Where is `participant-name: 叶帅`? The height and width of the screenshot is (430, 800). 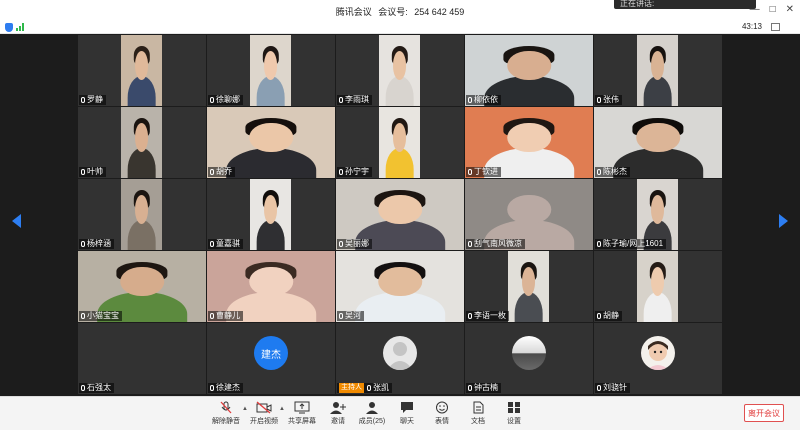 participant-name: 叶帅 is located at coordinates (95, 171).